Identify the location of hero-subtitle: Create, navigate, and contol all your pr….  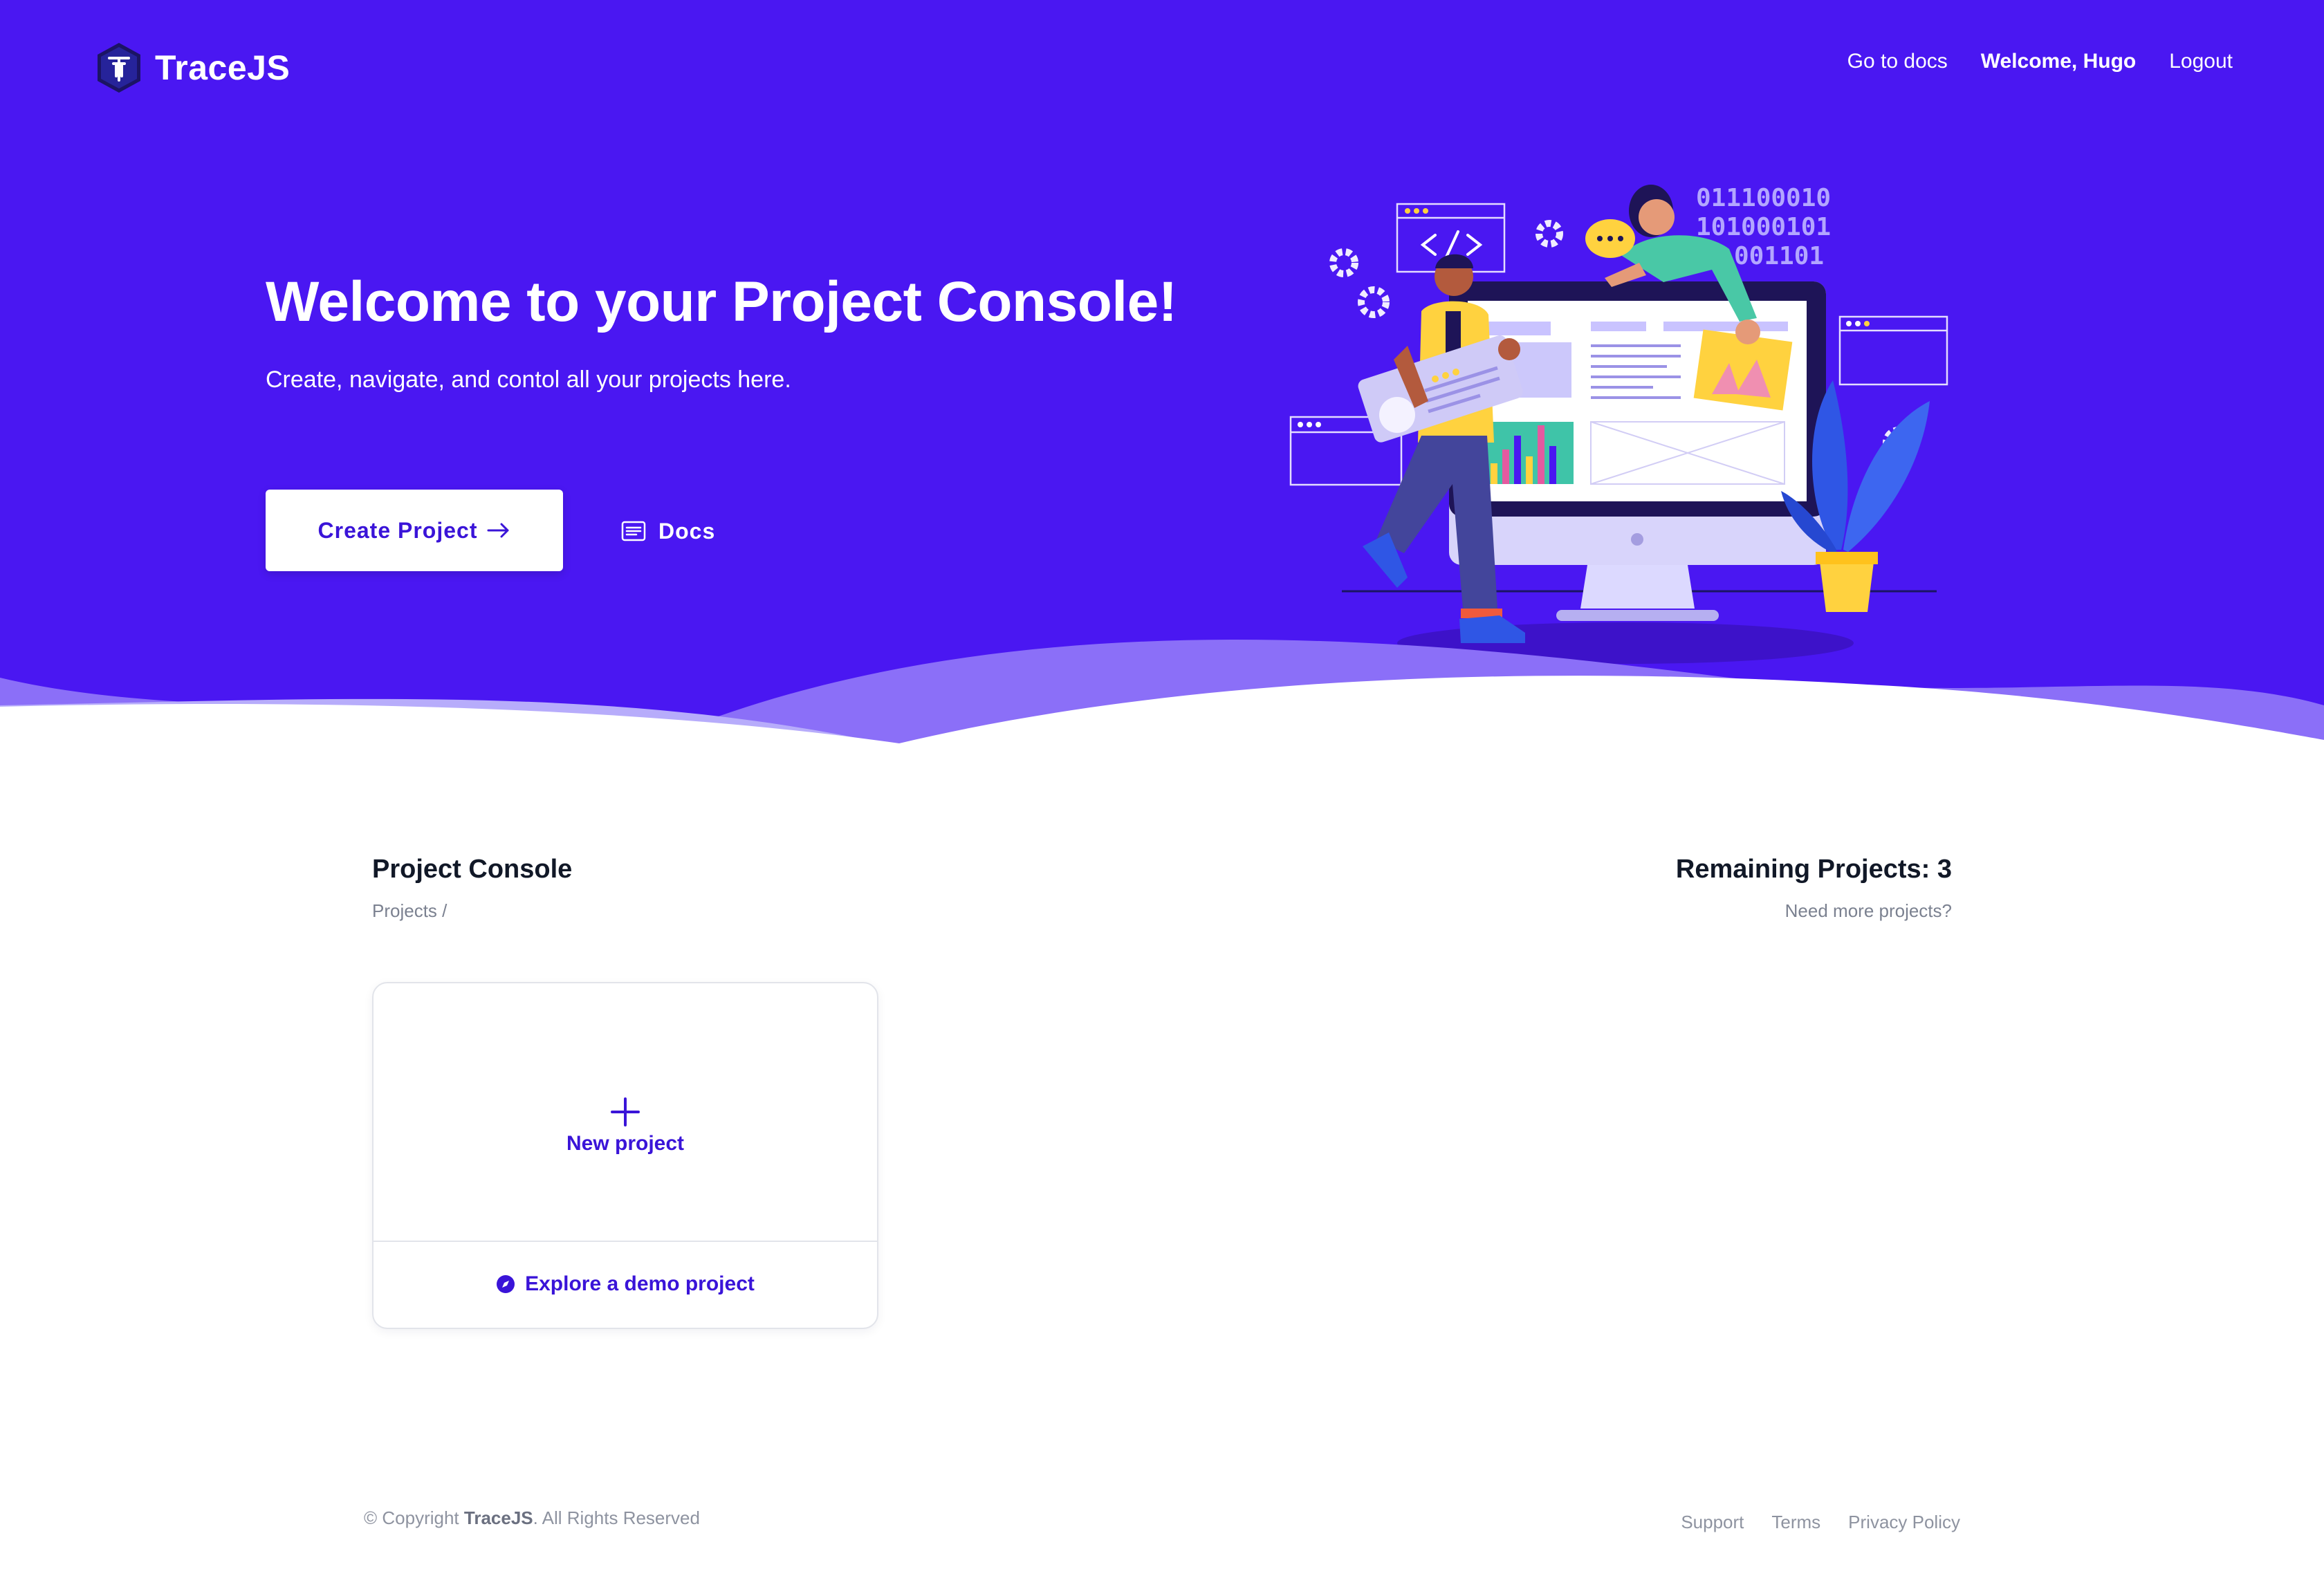
(528, 380).